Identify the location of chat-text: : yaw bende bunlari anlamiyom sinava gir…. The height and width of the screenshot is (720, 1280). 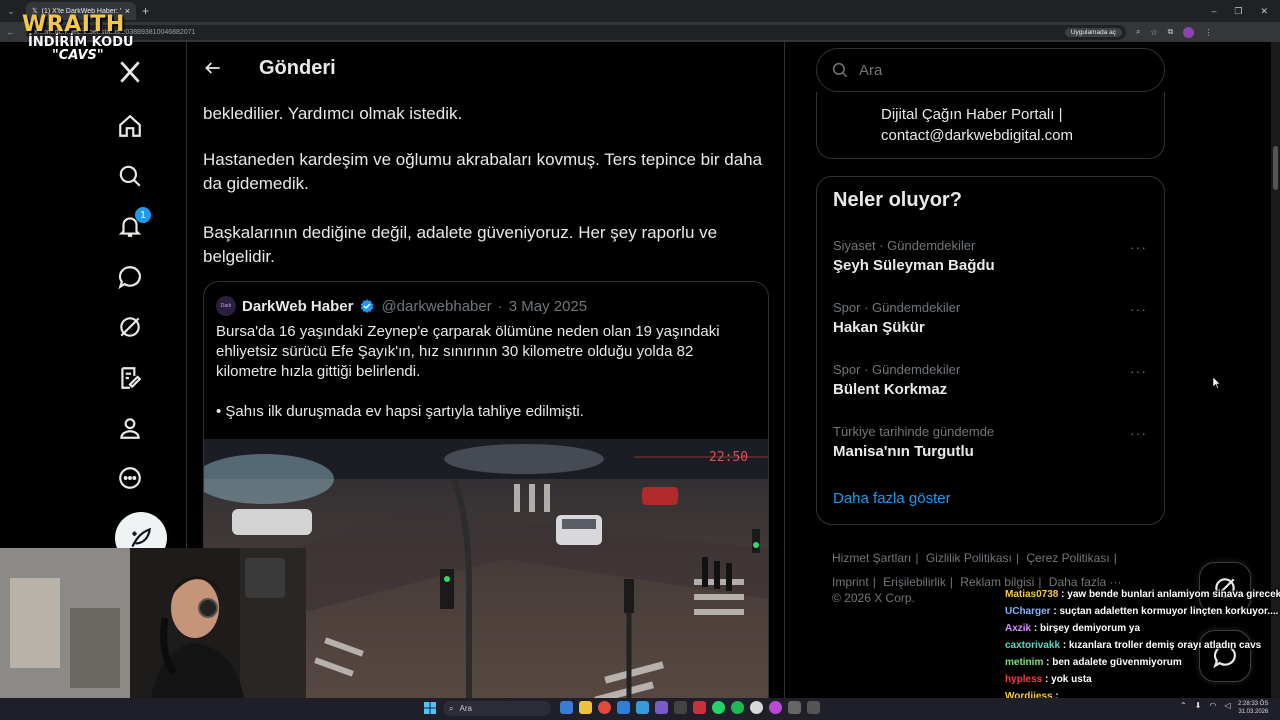
(1170, 594).